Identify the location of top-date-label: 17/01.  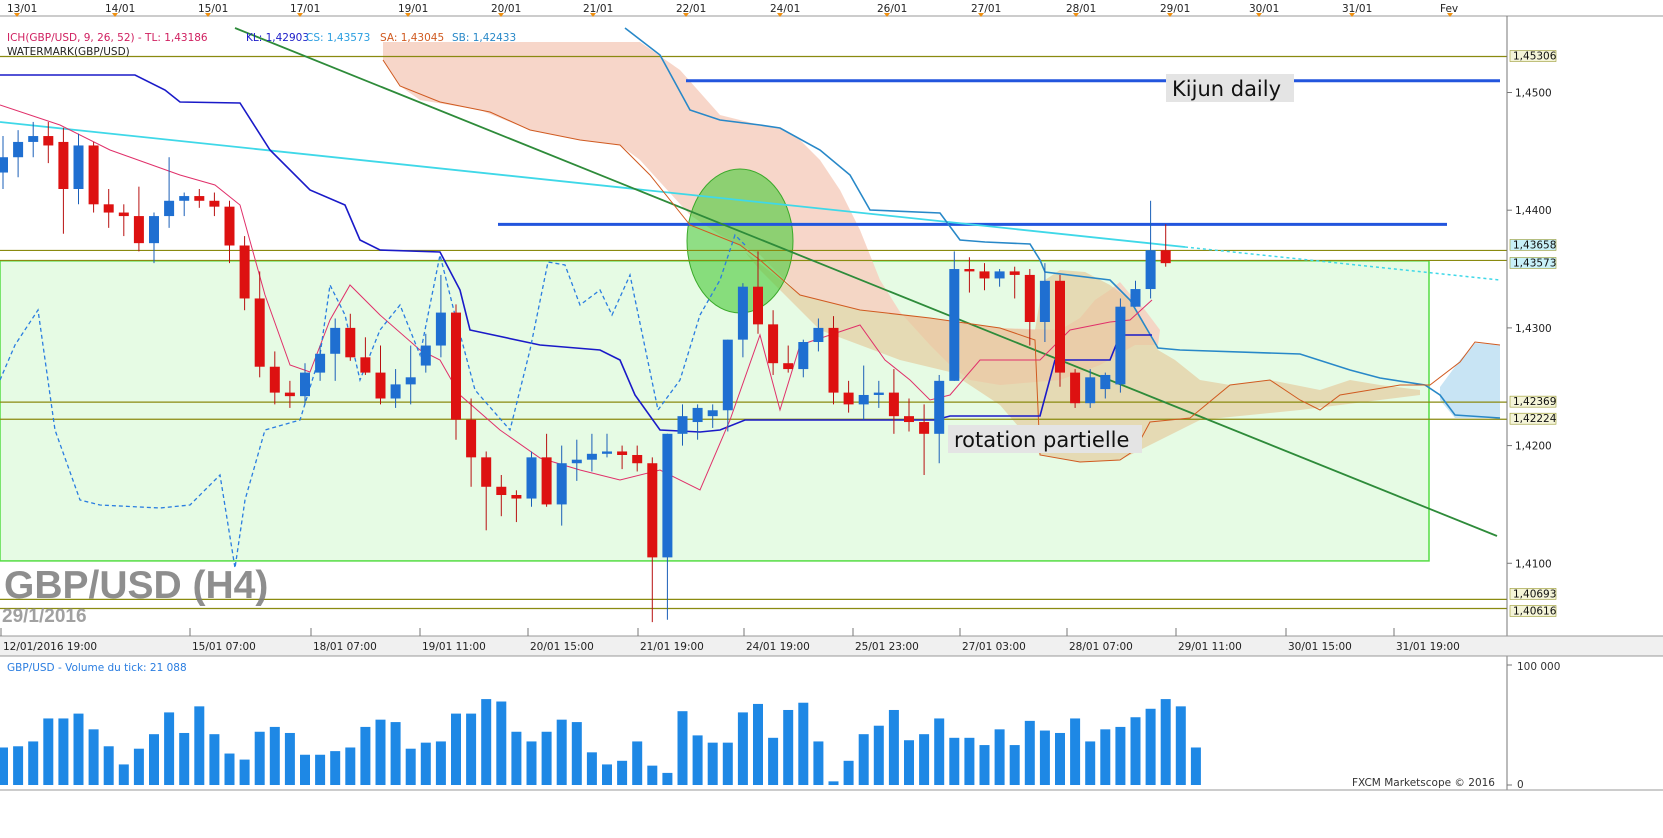
(305, 9).